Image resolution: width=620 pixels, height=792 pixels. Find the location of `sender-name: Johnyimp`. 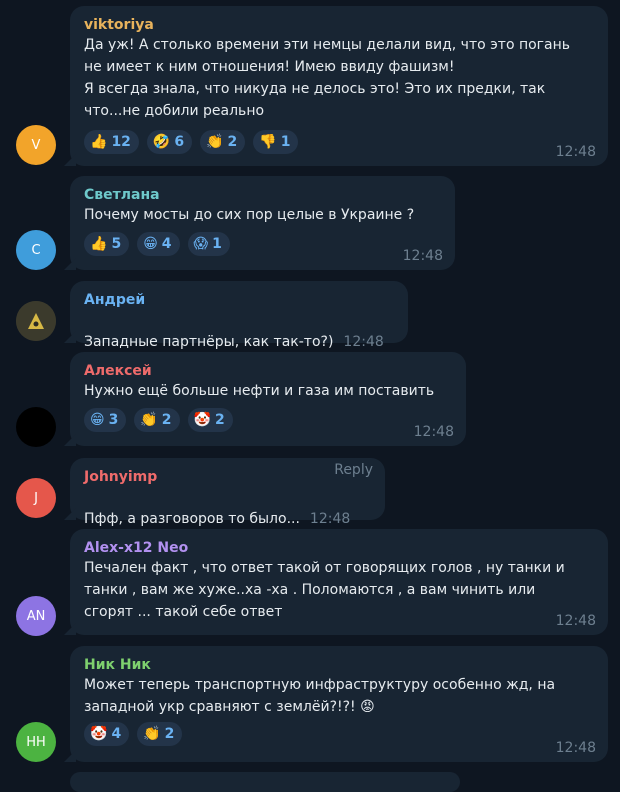

sender-name: Johnyimp is located at coordinates (228, 477).